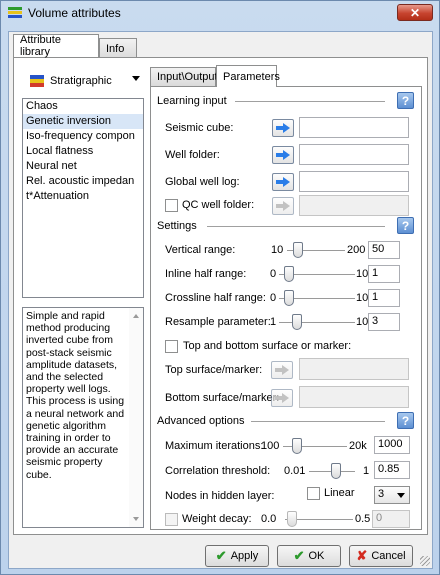 This screenshot has width=440, height=575. Describe the element at coordinates (222, 398) in the screenshot. I see `bottom-surface-label: Bottom surface/marker:` at that location.